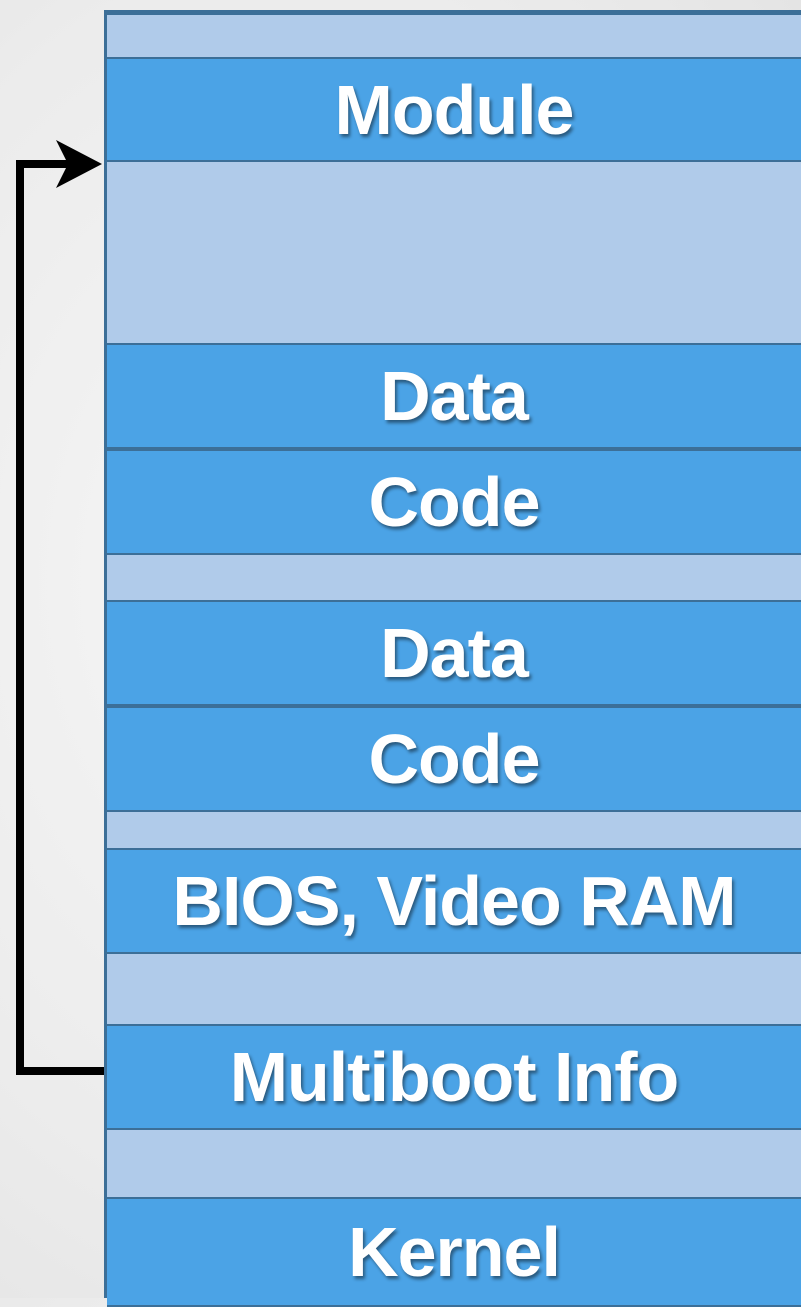  I want to click on pointer-arrow-line, so click(60, 617).